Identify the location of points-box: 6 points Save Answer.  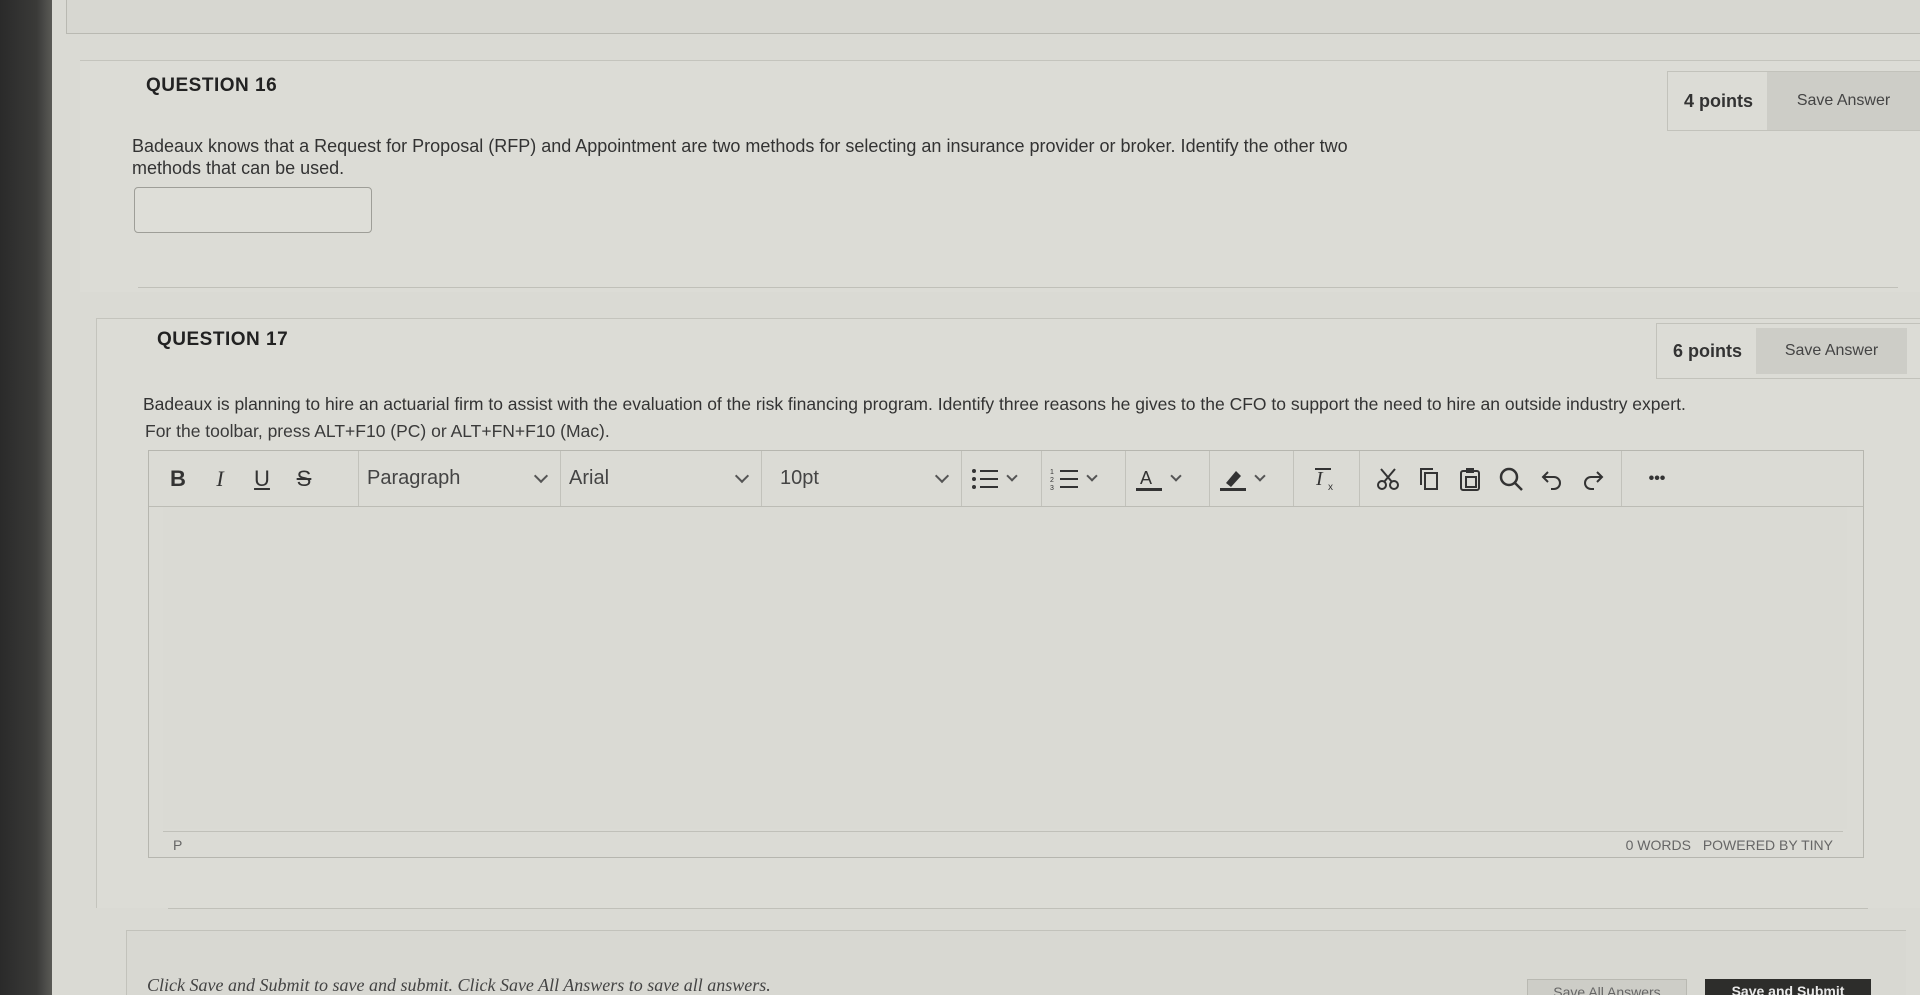
(1788, 351).